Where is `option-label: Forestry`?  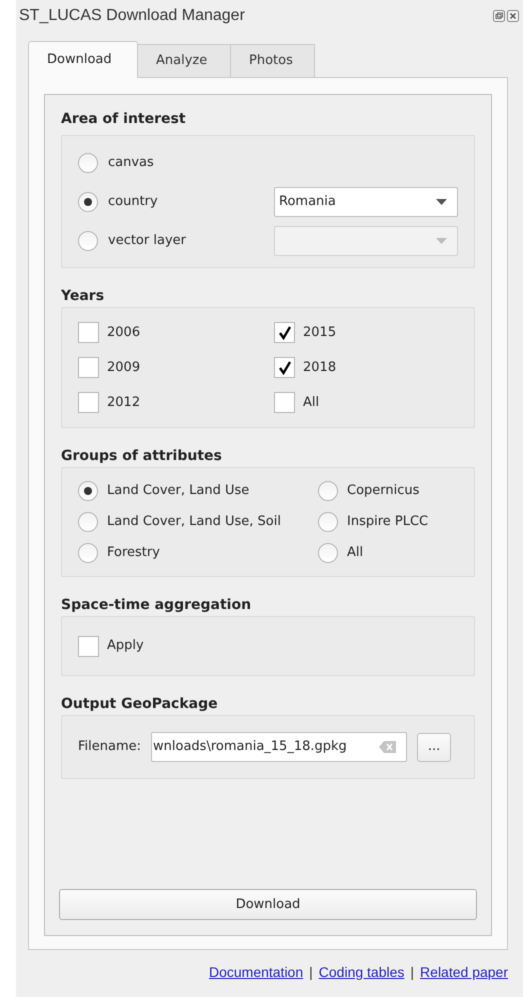
option-label: Forestry is located at coordinates (133, 553).